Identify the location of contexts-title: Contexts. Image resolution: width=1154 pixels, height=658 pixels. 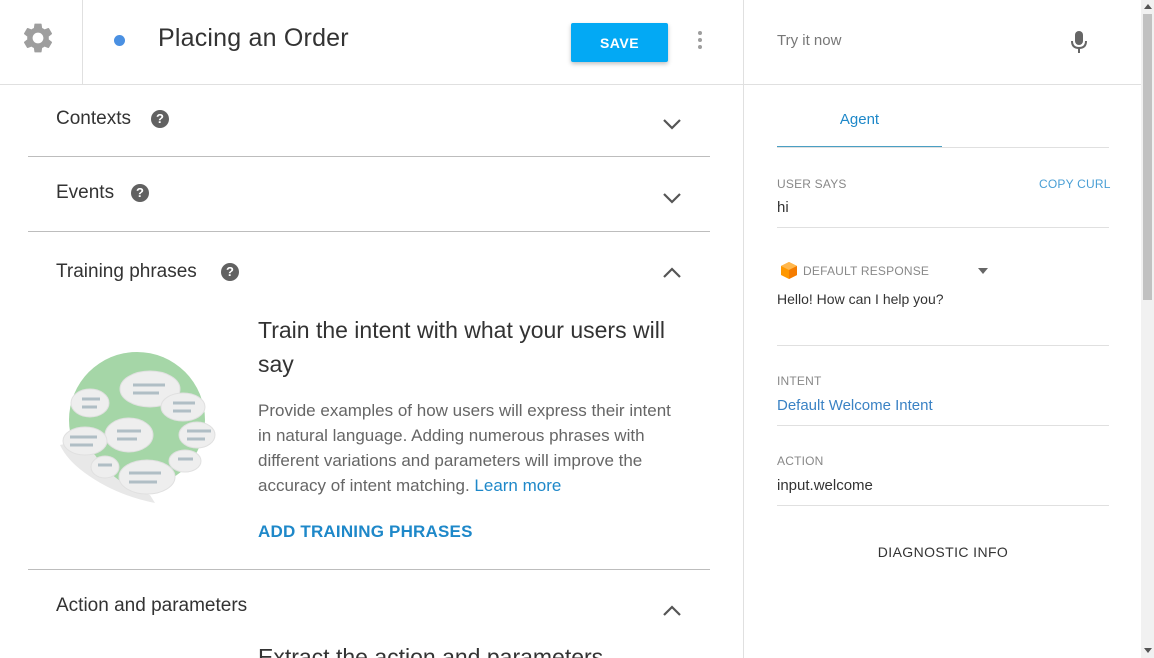
(93, 119).